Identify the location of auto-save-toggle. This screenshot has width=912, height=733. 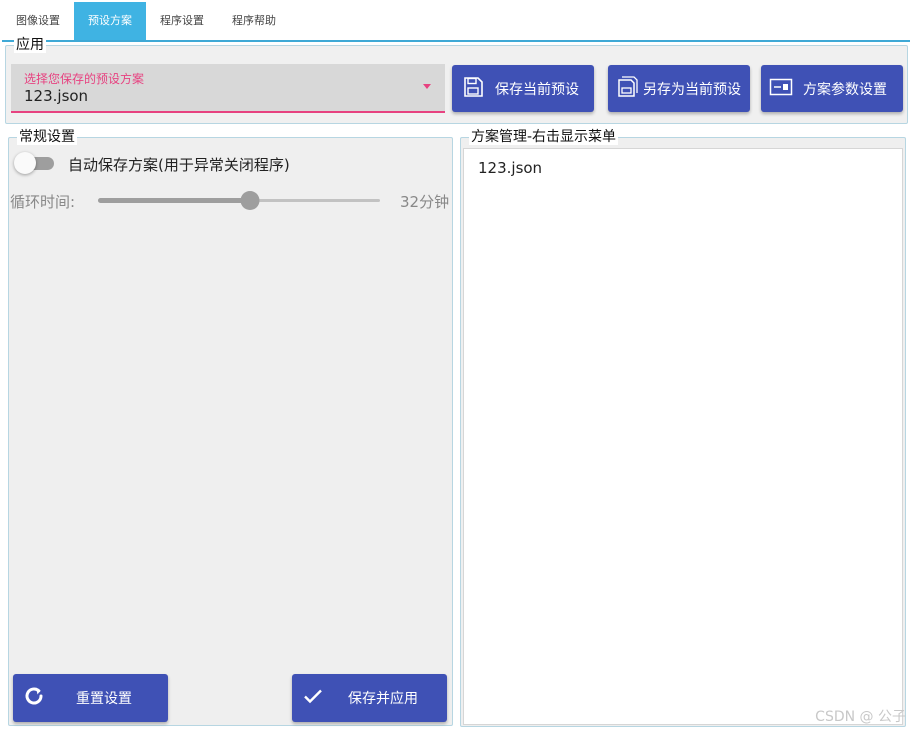
(35, 163).